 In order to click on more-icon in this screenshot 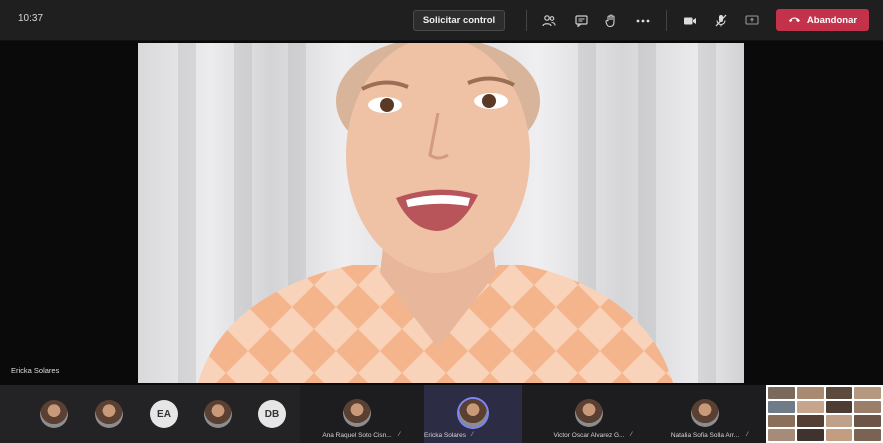, I will do `click(643, 20)`.